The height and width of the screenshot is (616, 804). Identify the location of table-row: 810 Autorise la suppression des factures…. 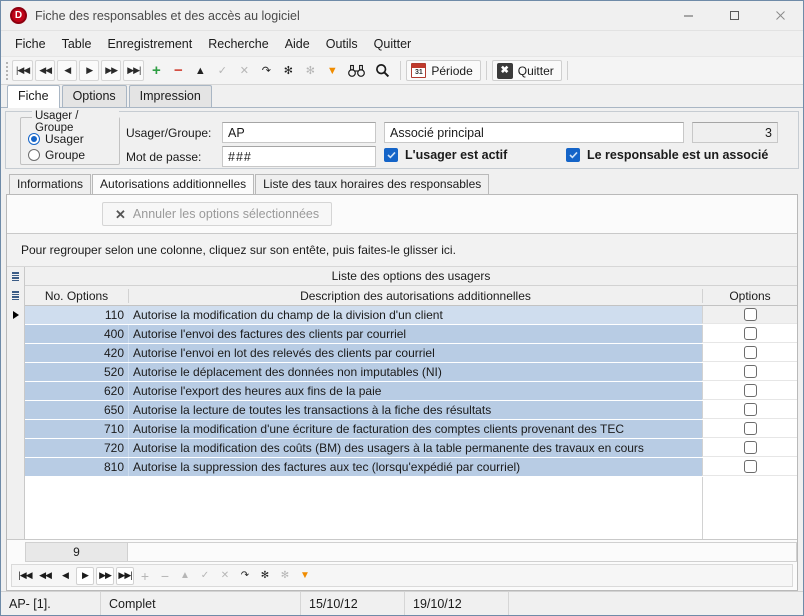
(411, 467).